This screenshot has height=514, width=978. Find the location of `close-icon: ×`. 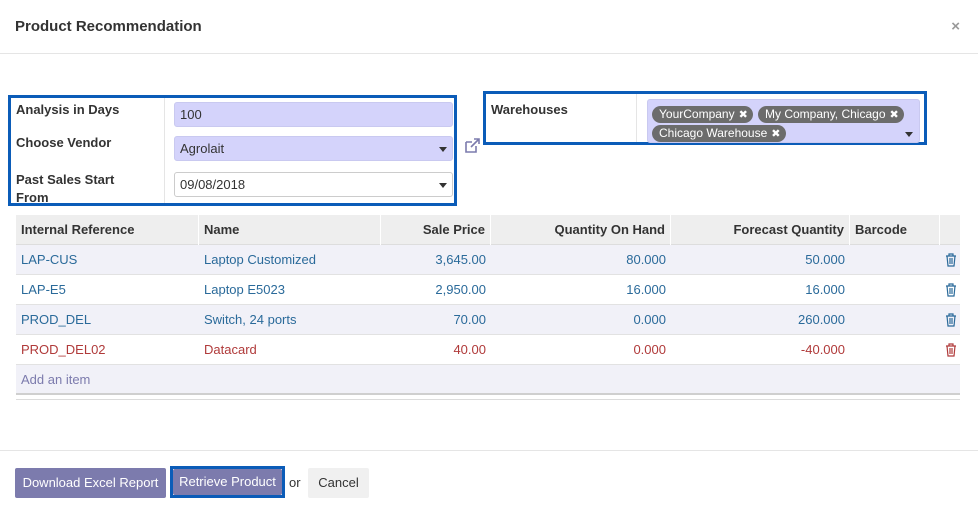

close-icon: × is located at coordinates (955, 26).